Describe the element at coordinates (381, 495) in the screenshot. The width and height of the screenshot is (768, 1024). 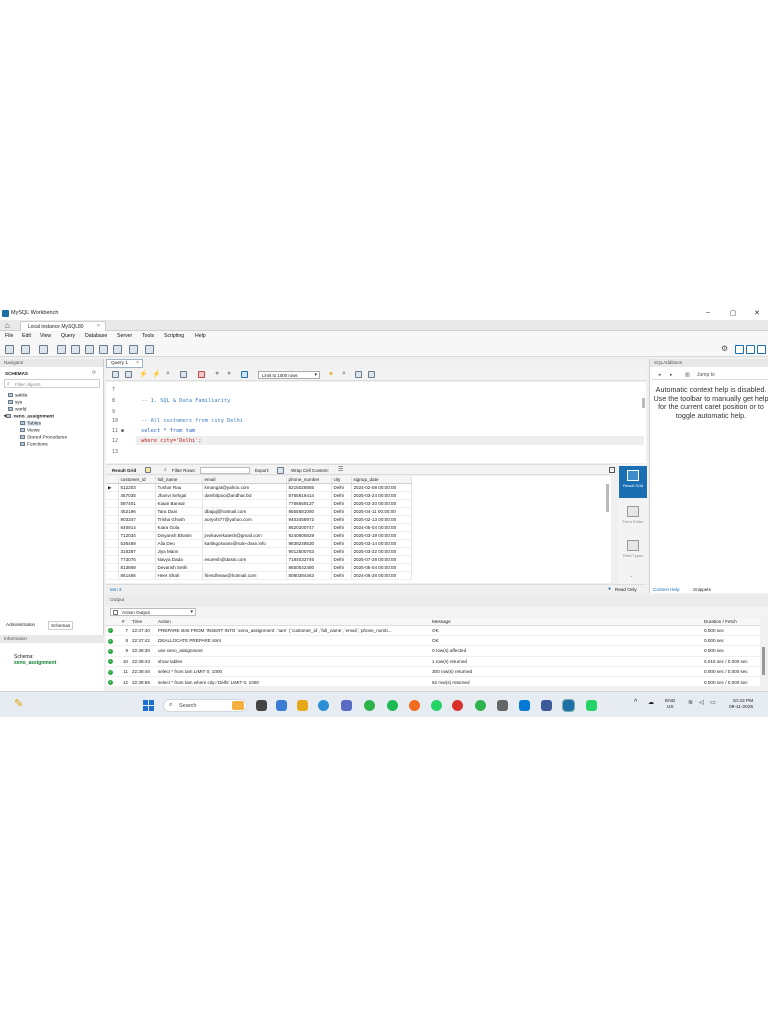
I see `table-cell: 2025-03-24 00:00:00` at that location.